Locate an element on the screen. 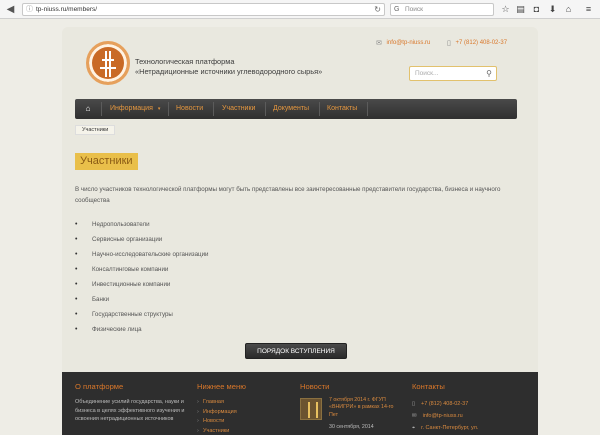 Image resolution: width=600 pixels, height=435 pixels. list-item: Консалтинговые компании is located at coordinates (142, 269).